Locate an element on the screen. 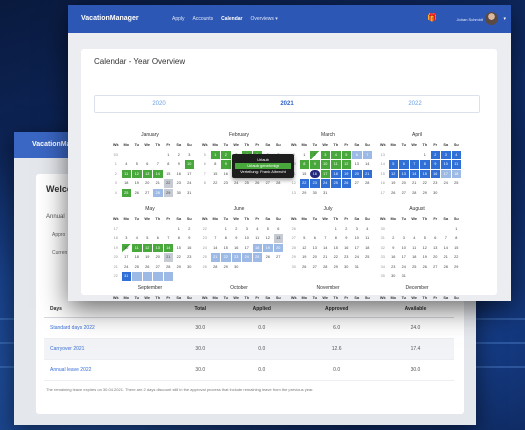  row-label-link: Annual leave 2022 is located at coordinates (109, 370).